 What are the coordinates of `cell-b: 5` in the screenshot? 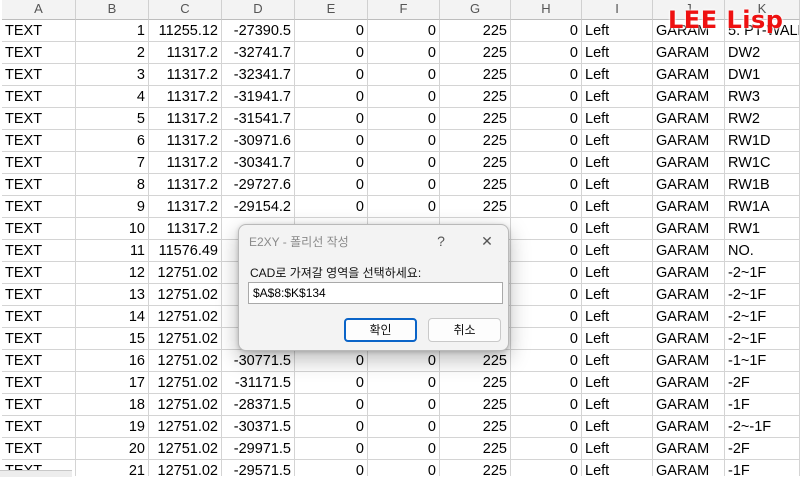 It's located at (112, 119).